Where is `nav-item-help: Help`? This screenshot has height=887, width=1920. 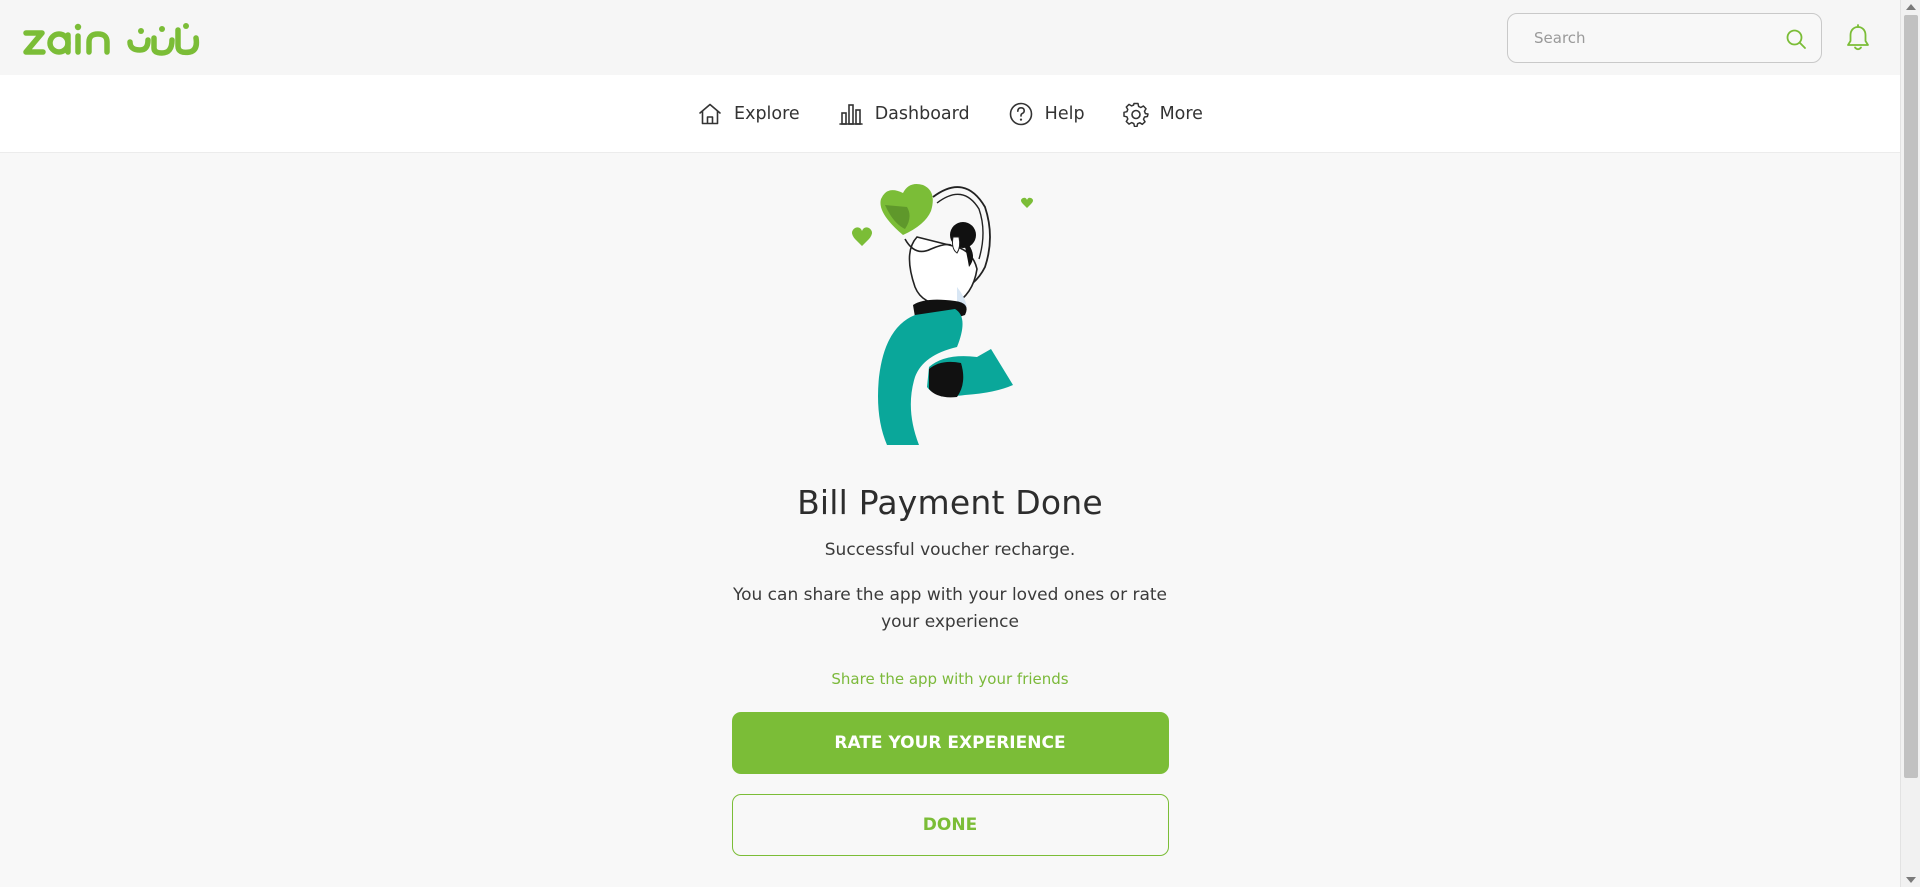 nav-item-help: Help is located at coordinates (1046, 114).